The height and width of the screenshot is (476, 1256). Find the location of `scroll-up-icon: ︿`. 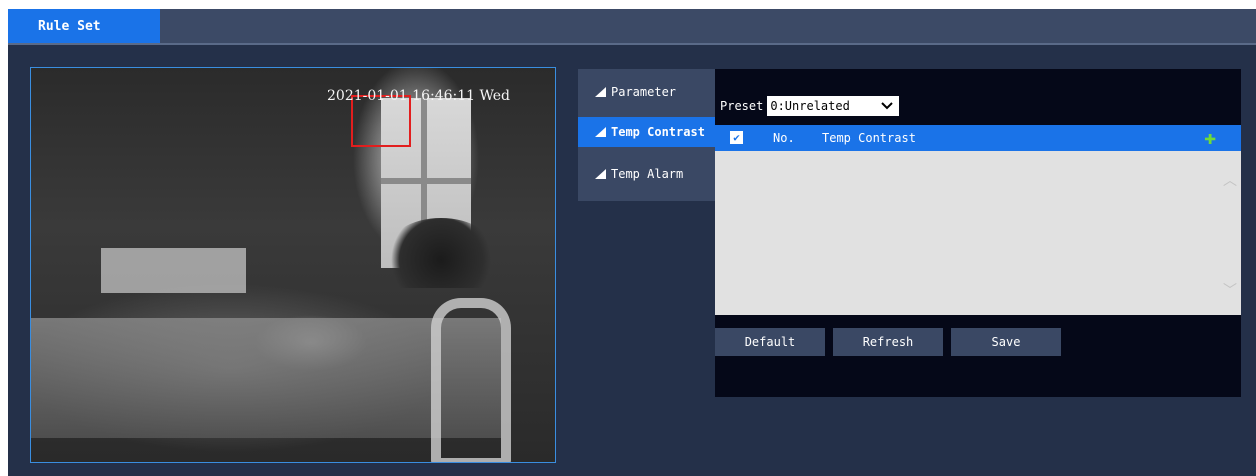

scroll-up-icon: ︿ is located at coordinates (1230, 180).